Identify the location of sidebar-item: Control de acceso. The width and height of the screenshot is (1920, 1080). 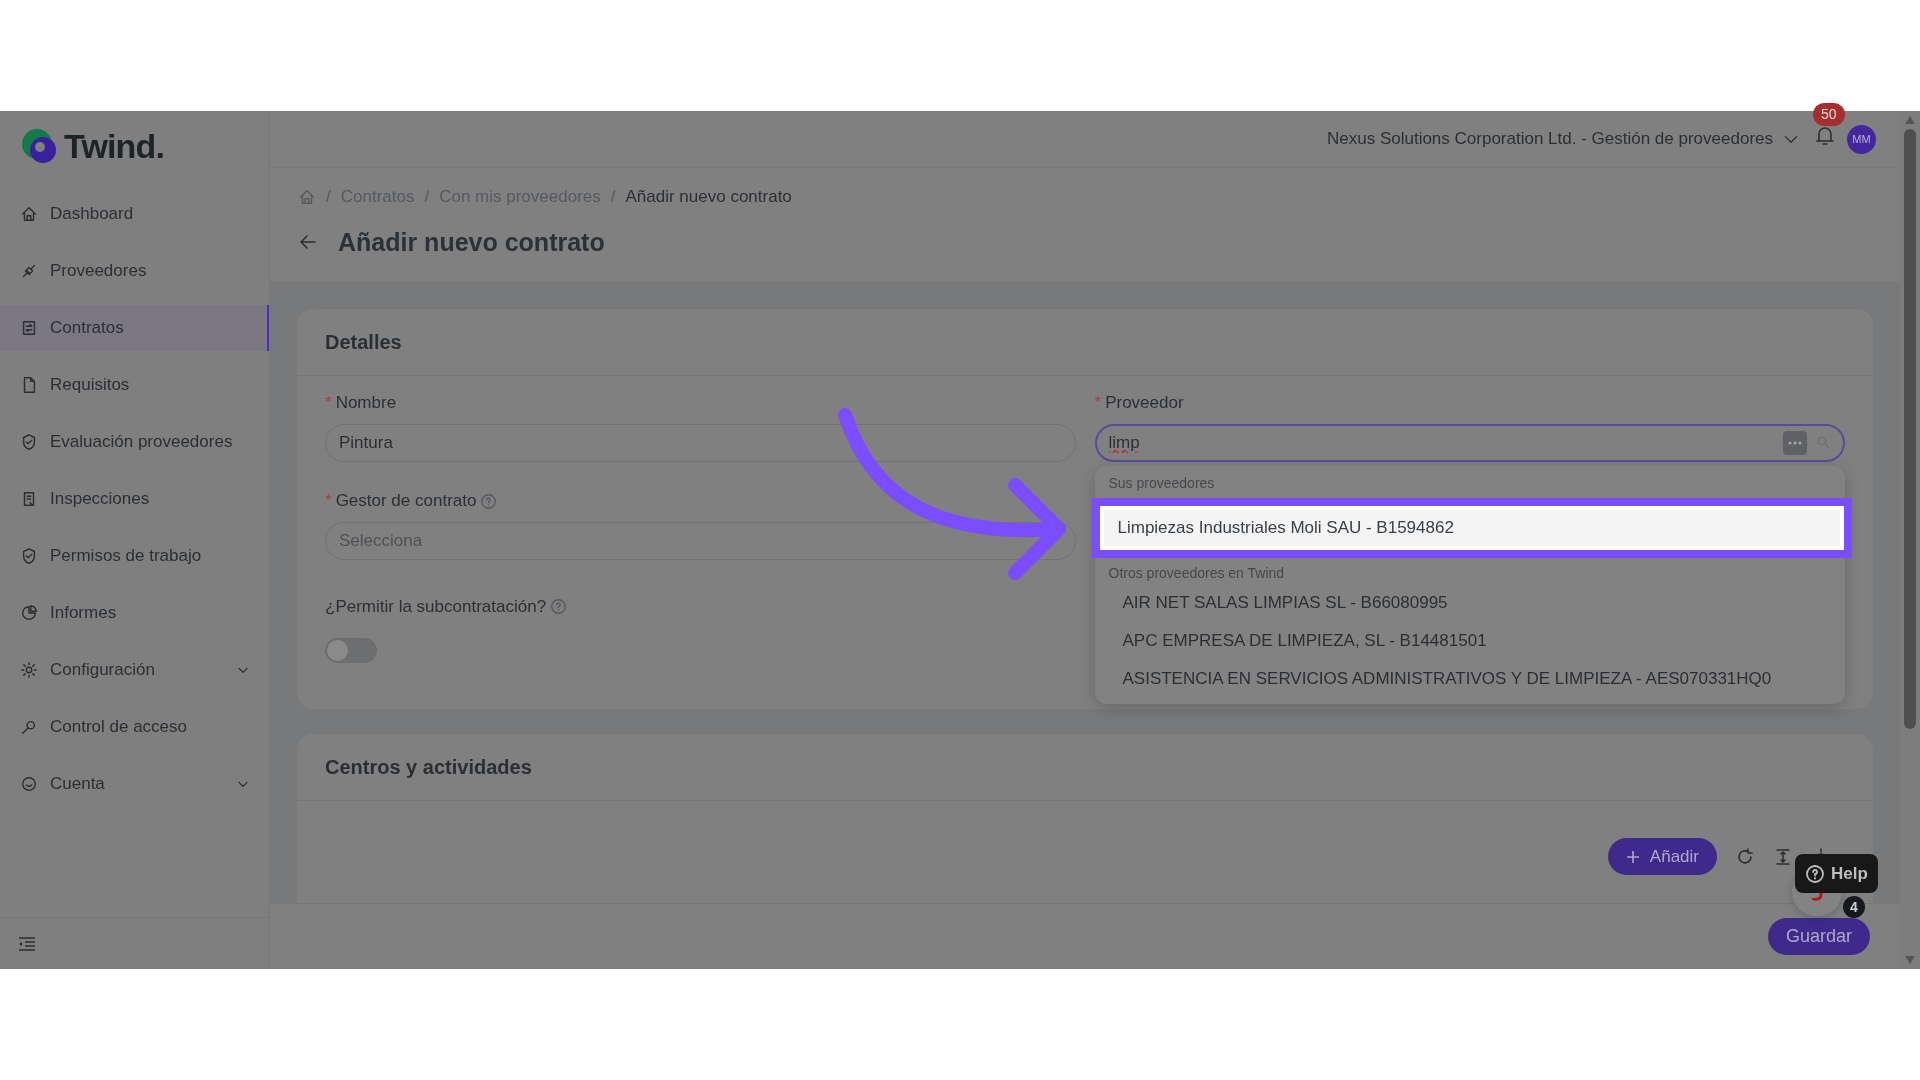
(134, 727).